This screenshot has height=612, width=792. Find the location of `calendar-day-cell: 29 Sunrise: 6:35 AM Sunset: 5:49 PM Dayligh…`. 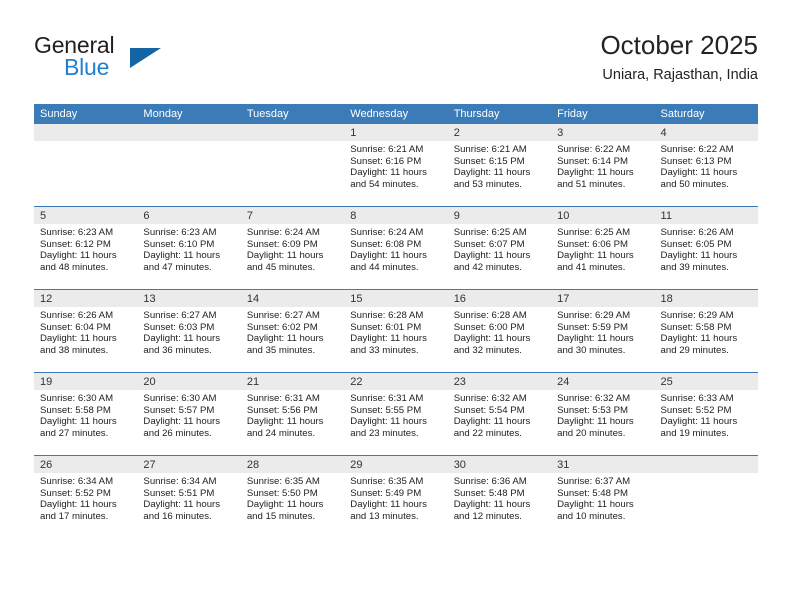

calendar-day-cell: 29 Sunrise: 6:35 AM Sunset: 5:49 PM Dayligh… is located at coordinates (396, 496).